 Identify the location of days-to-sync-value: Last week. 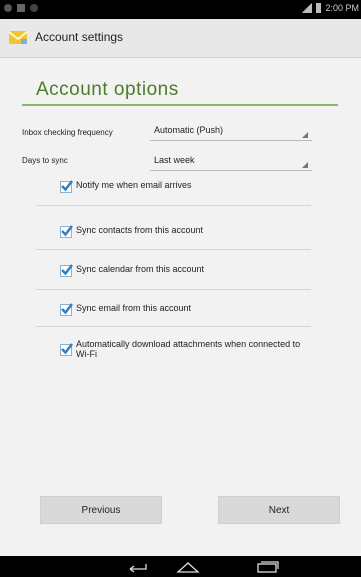
(174, 160).